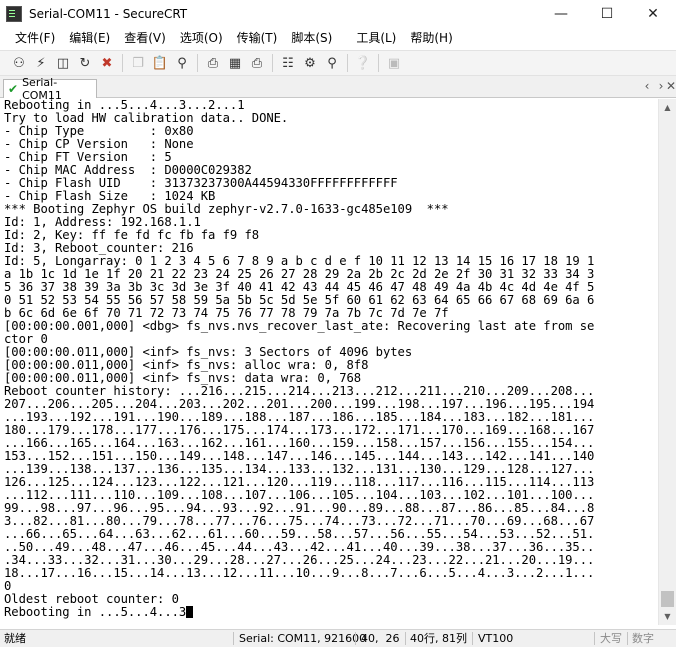 This screenshot has width=676, height=647. I want to click on terminal-line-current: Rebooting in ...5...4...3, so click(331, 612).